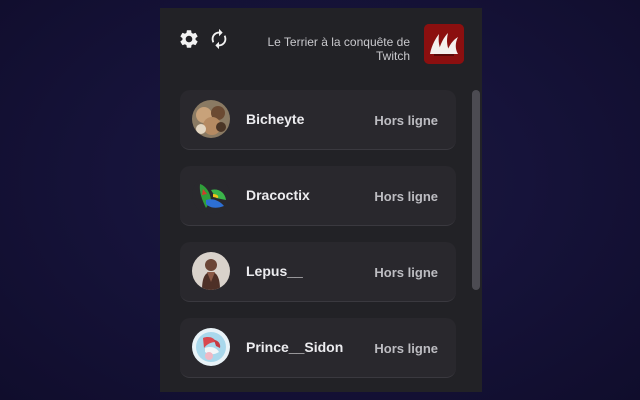 The width and height of the screenshot is (640, 400). I want to click on streamer-name: Dracoctix, so click(278, 195).